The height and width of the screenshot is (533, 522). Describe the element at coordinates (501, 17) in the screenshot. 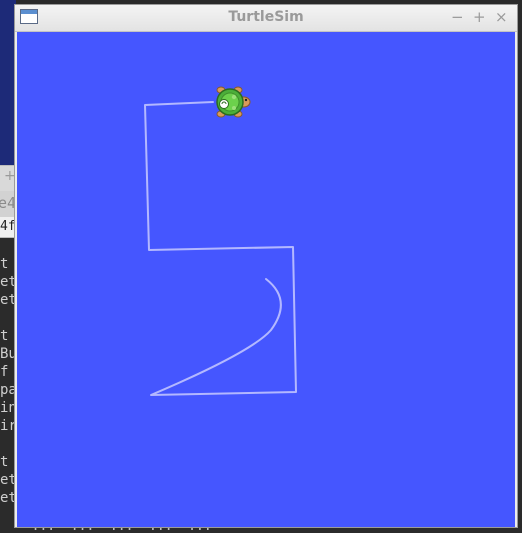

I see `close-button: ×` at that location.